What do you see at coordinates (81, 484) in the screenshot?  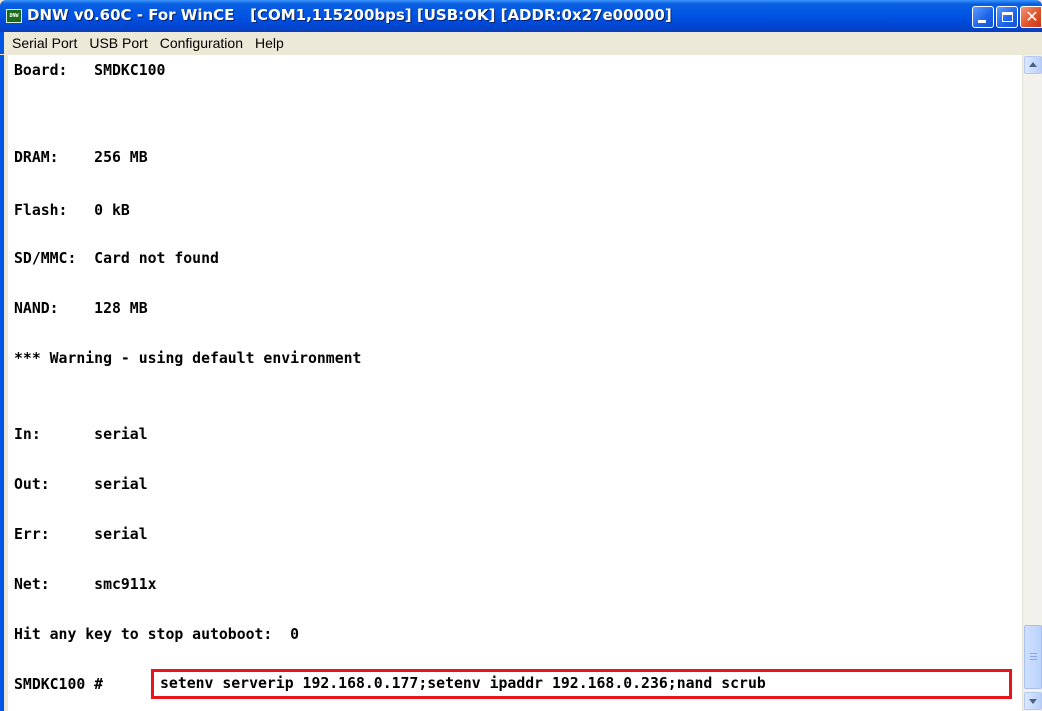 I see `console-line-out: Out: serial` at bounding box center [81, 484].